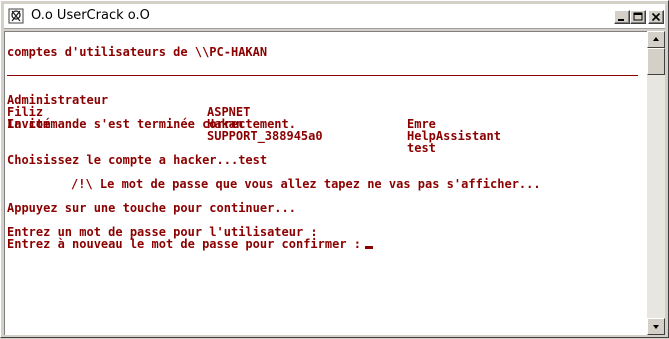 This screenshot has width=669, height=339. Describe the element at coordinates (622, 17) in the screenshot. I see `minimize-button` at that location.